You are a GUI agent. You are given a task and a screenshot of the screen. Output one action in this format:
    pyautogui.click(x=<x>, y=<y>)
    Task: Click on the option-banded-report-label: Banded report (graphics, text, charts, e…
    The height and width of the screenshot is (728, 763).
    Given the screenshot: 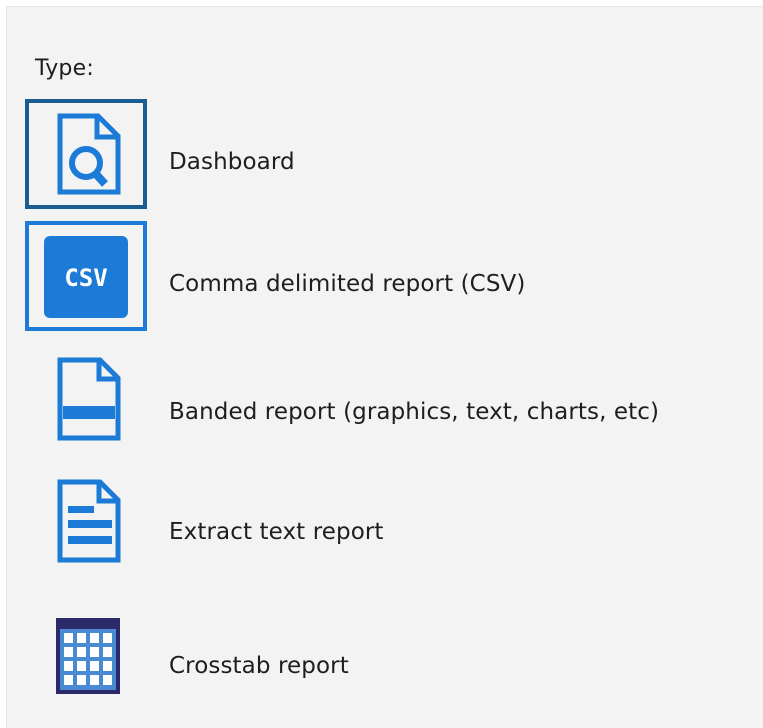 What is the action you would take?
    pyautogui.click(x=414, y=412)
    